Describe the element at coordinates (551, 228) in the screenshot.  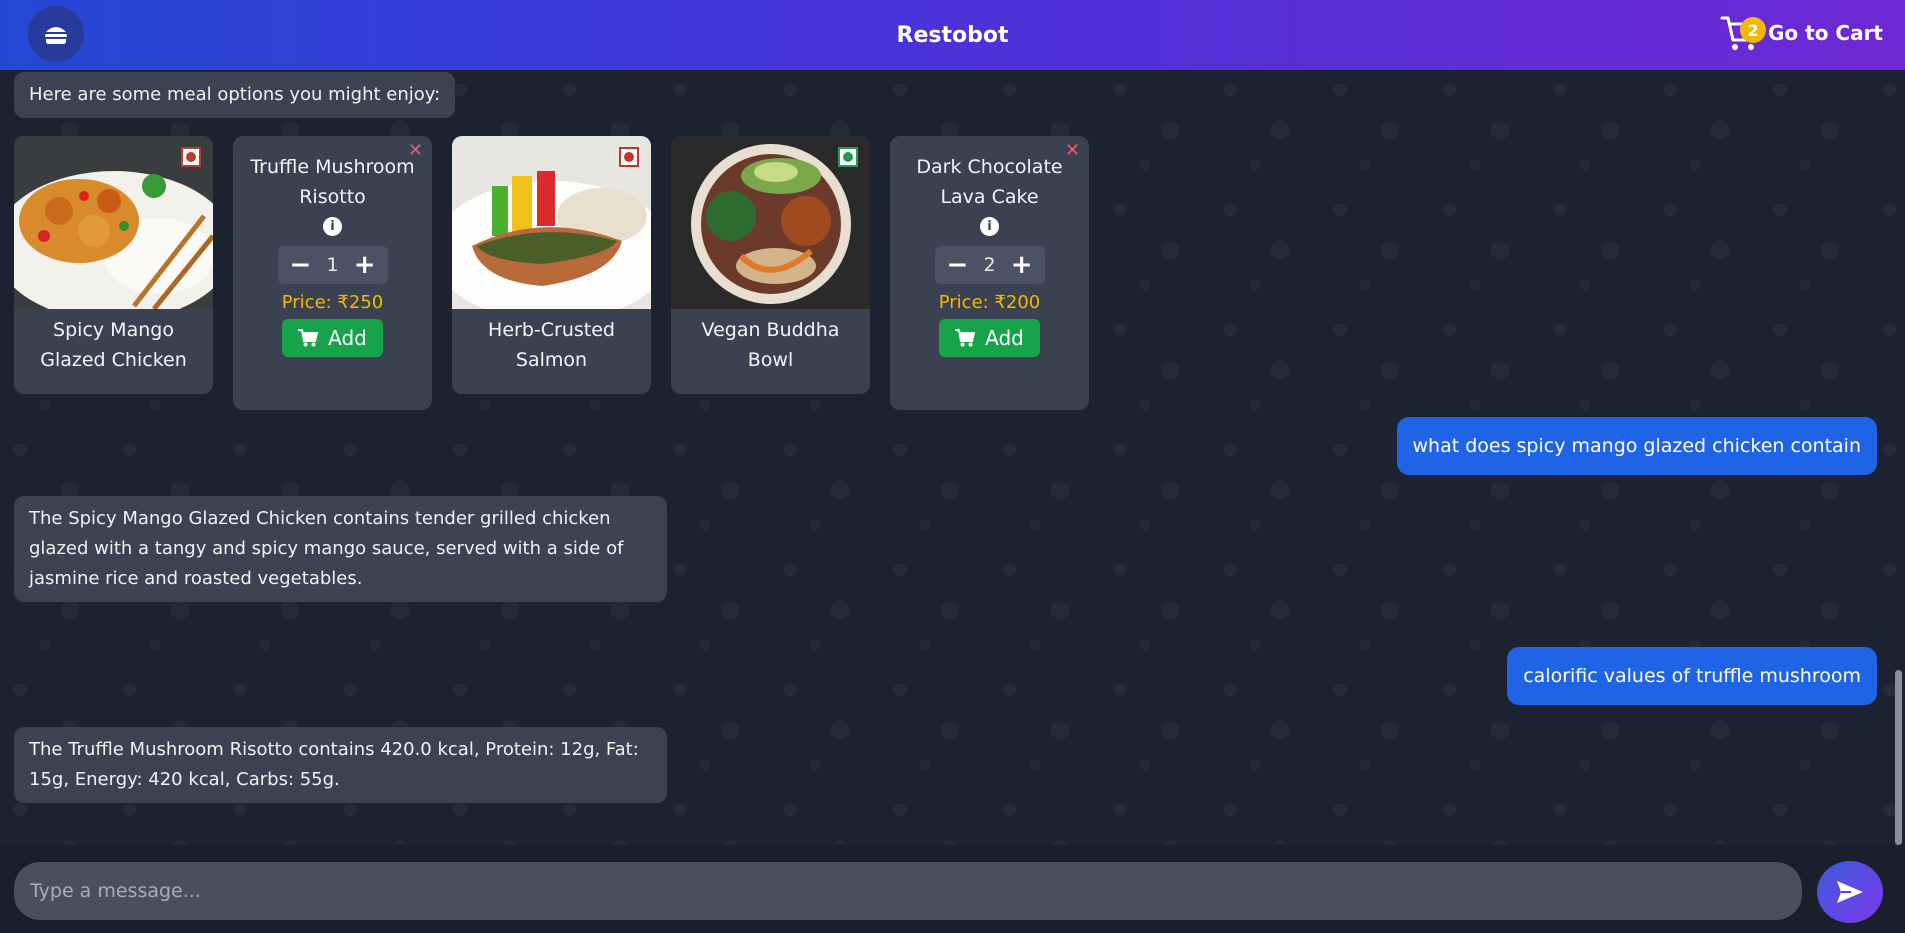
I see `meal-image-herb-crusted-salmon` at that location.